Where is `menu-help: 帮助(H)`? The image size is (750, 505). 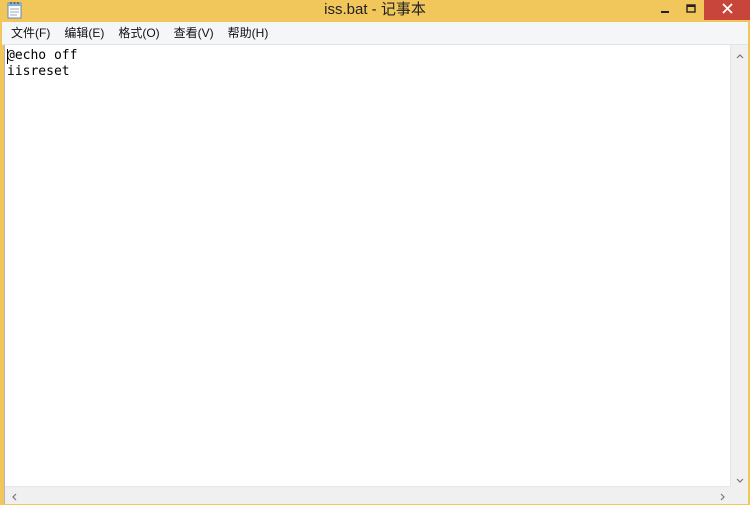
menu-help: 帮助(H) is located at coordinates (248, 33).